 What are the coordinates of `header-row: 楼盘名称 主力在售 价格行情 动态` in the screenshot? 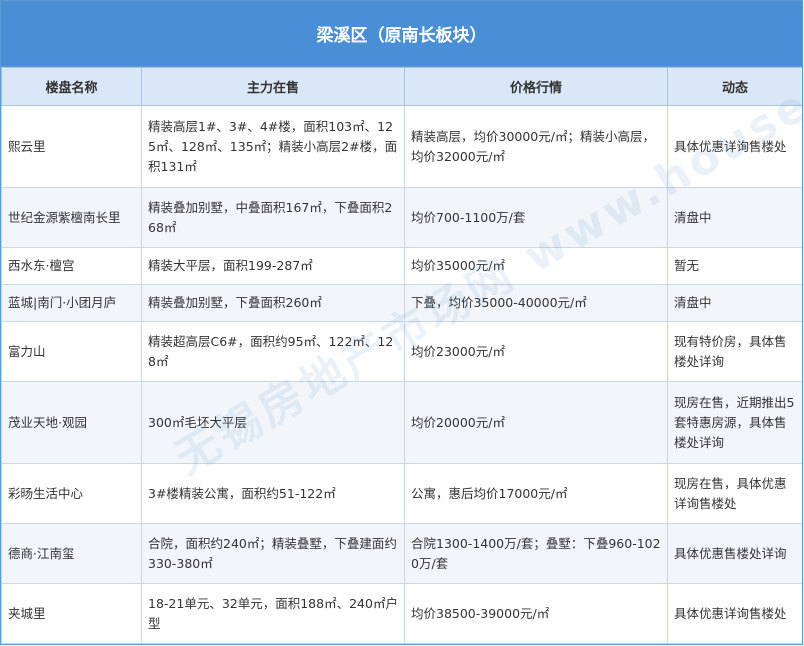 It's located at (401, 86).